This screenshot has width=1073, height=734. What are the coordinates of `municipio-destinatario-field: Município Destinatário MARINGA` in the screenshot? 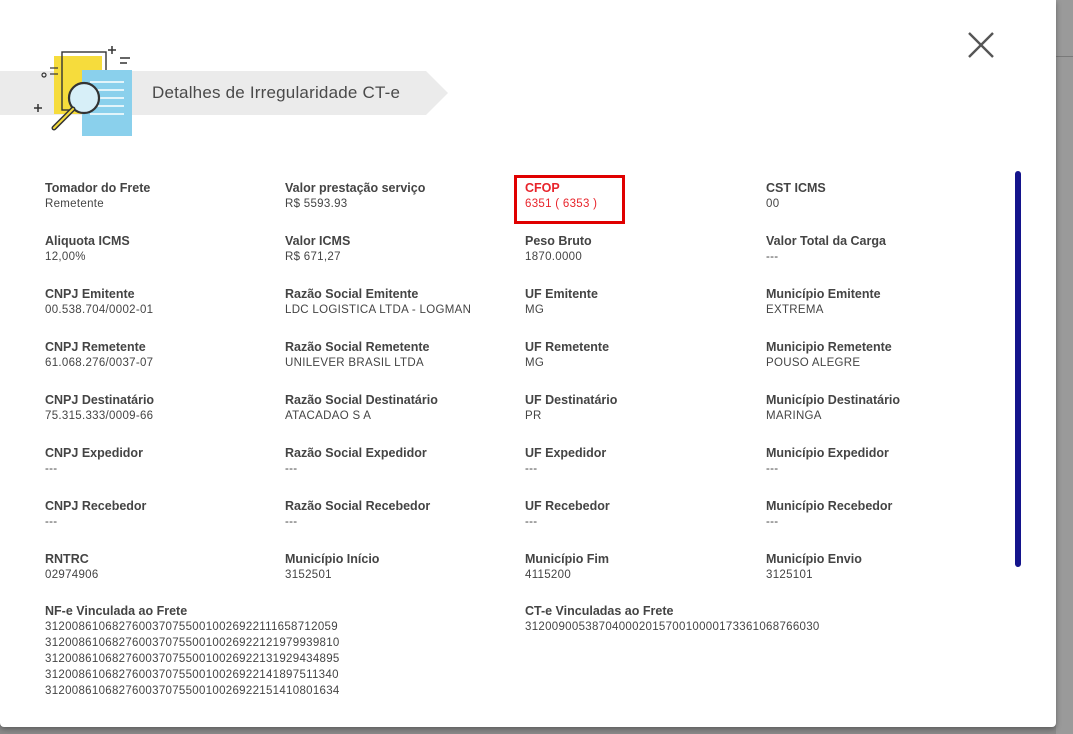 It's located at (833, 408).